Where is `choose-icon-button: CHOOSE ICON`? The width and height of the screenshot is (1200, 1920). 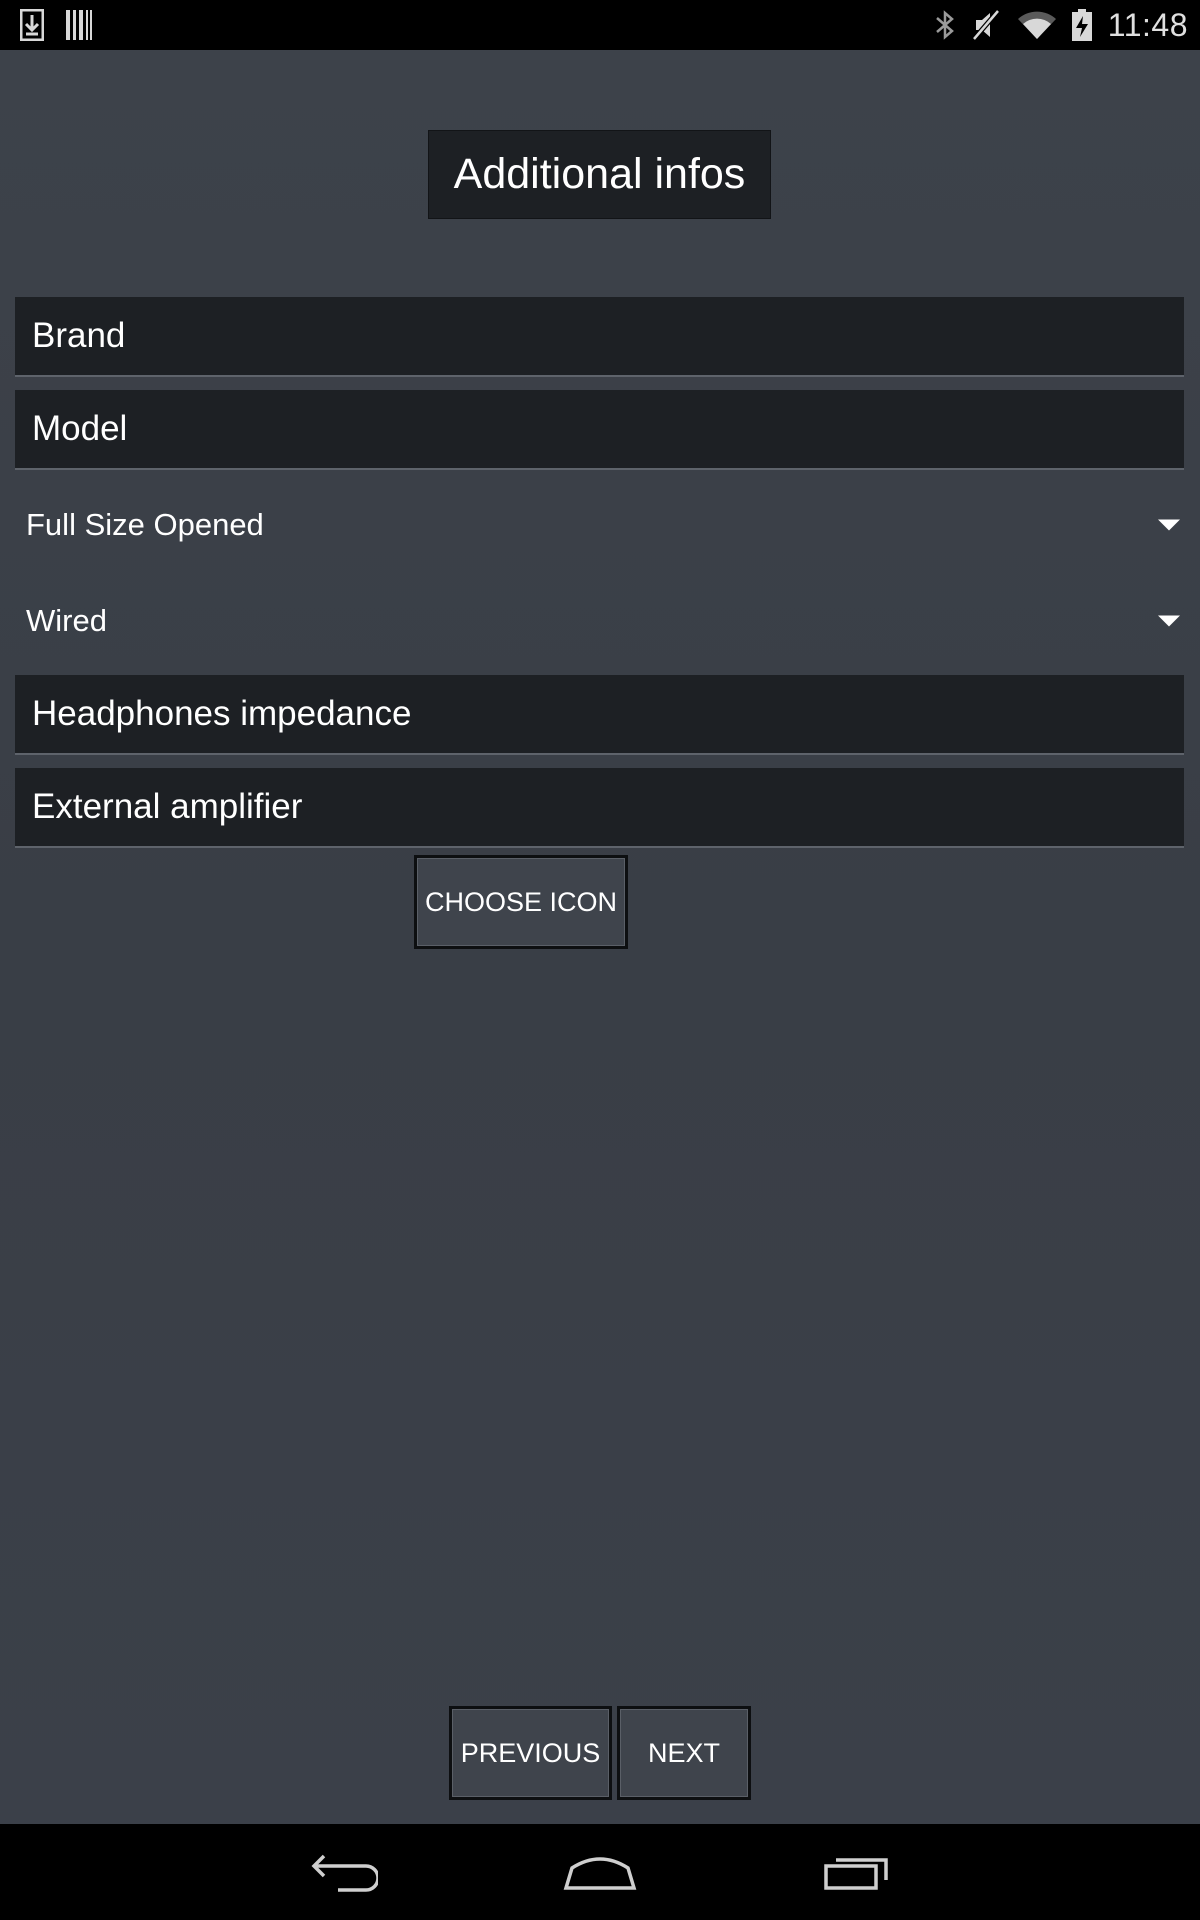 choose-icon-button: CHOOSE ICON is located at coordinates (521, 902).